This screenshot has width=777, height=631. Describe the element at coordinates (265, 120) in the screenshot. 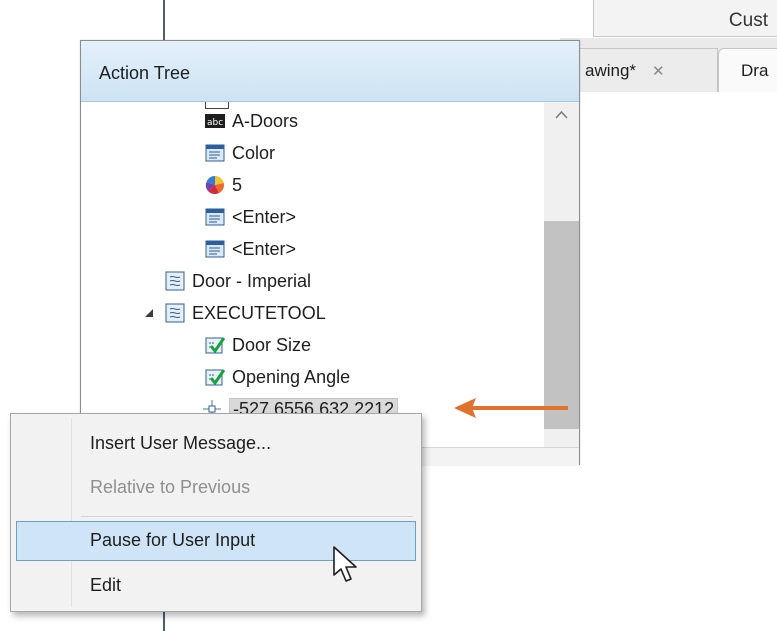

I see `tree-item-label: A-Doors` at that location.